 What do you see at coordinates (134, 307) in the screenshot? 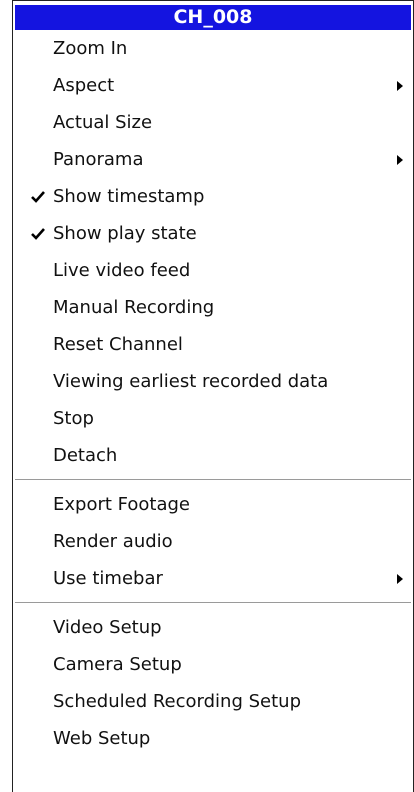
I see `menu-item-label: Manual Recording` at bounding box center [134, 307].